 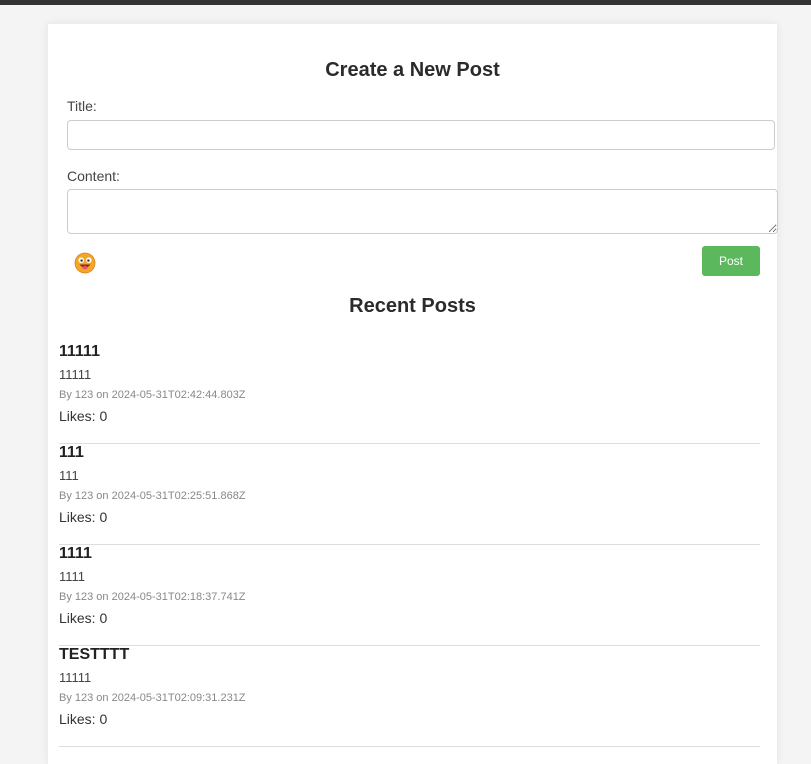 What do you see at coordinates (82, 106) in the screenshot?
I see `title-label: Title:` at bounding box center [82, 106].